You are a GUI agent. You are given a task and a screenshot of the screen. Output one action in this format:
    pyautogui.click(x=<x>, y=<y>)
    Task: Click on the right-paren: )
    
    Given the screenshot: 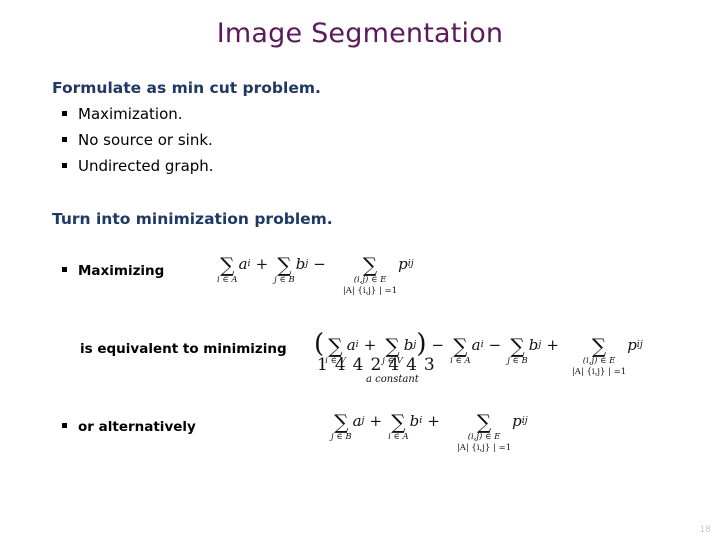 What is the action you would take?
    pyautogui.click(x=421, y=344)
    